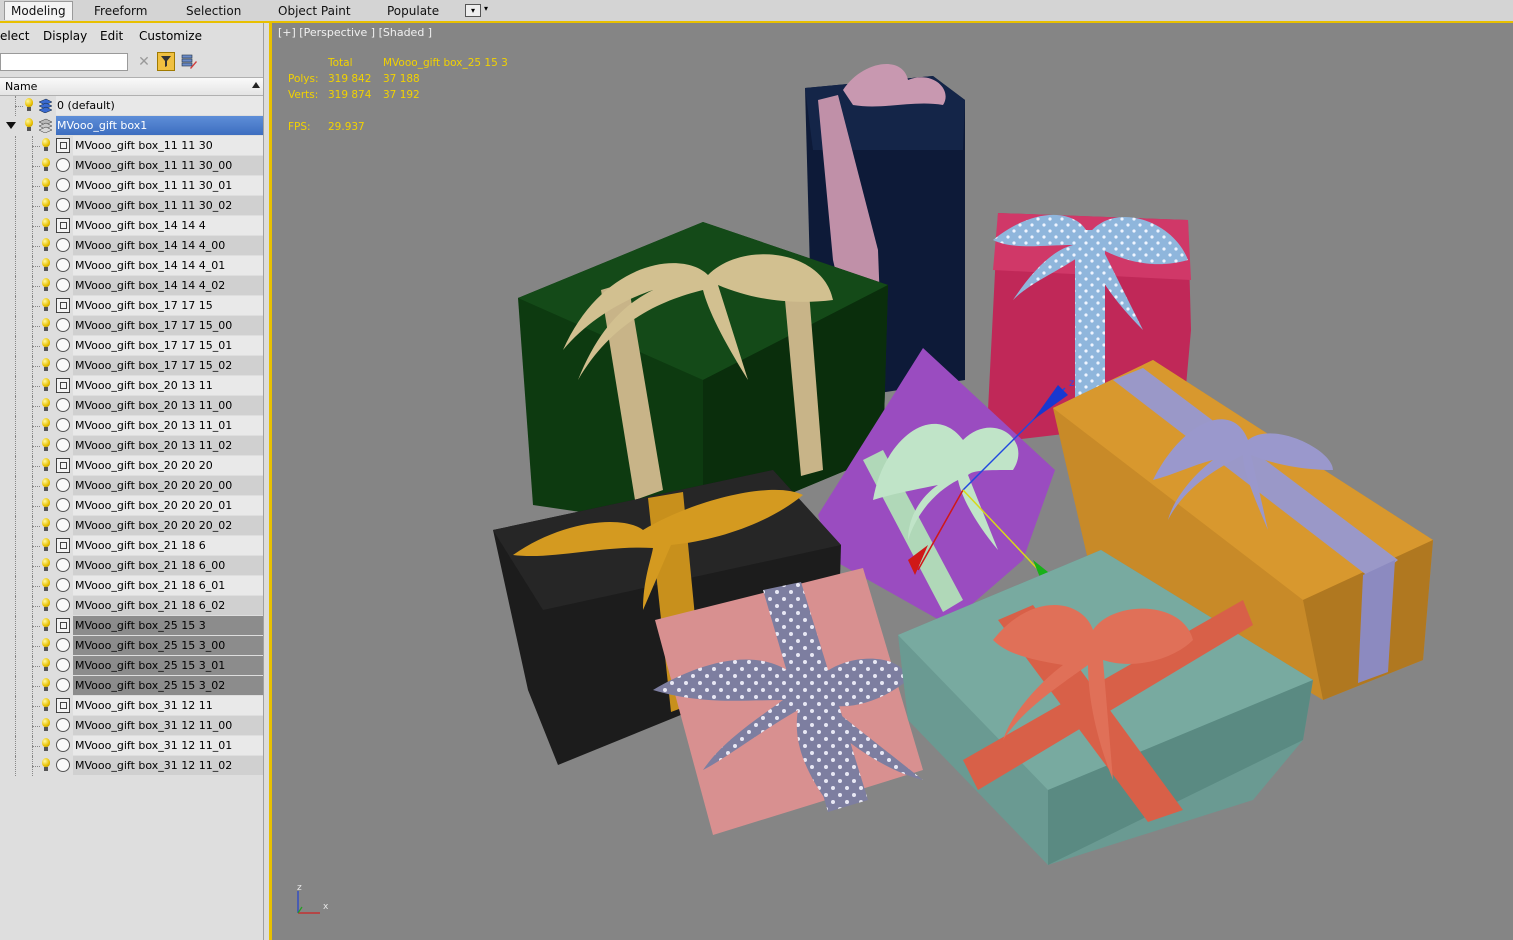  What do you see at coordinates (131, 266) in the screenshot?
I see `object-row: MVooo_gift box_14 14 4_01` at bounding box center [131, 266].